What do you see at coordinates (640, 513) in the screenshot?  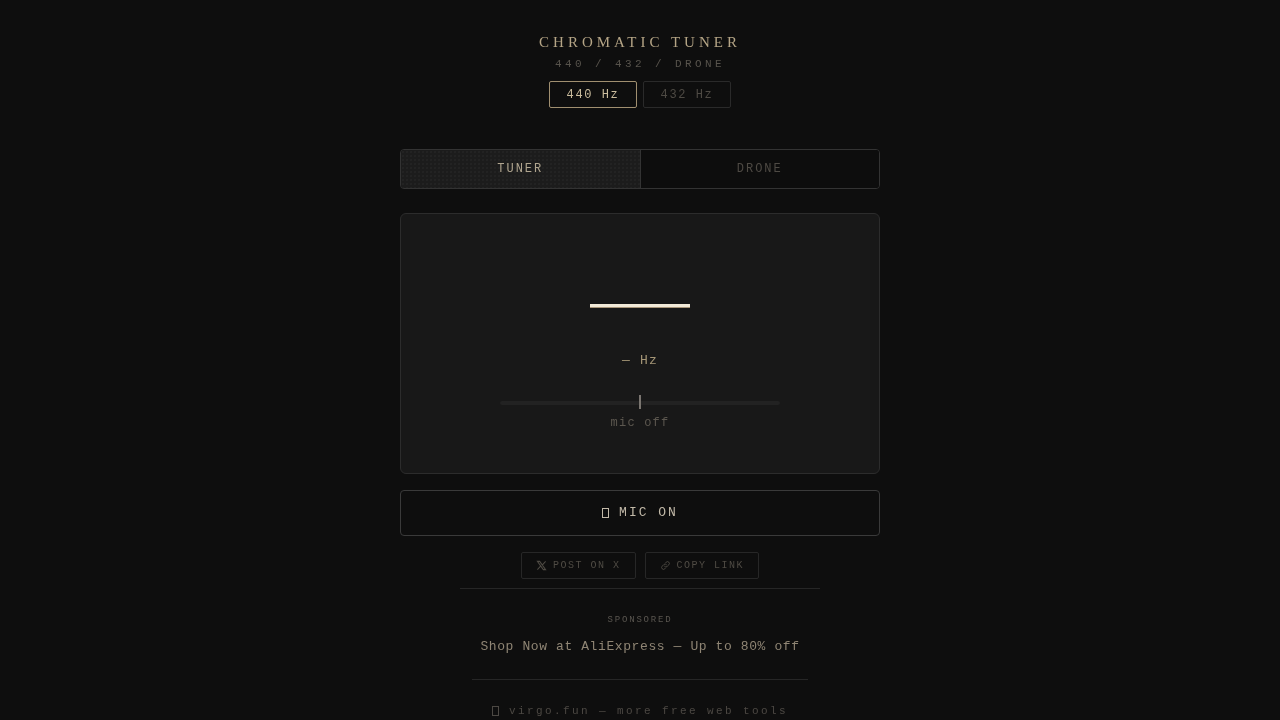 I see `mic-button: MIC ON` at bounding box center [640, 513].